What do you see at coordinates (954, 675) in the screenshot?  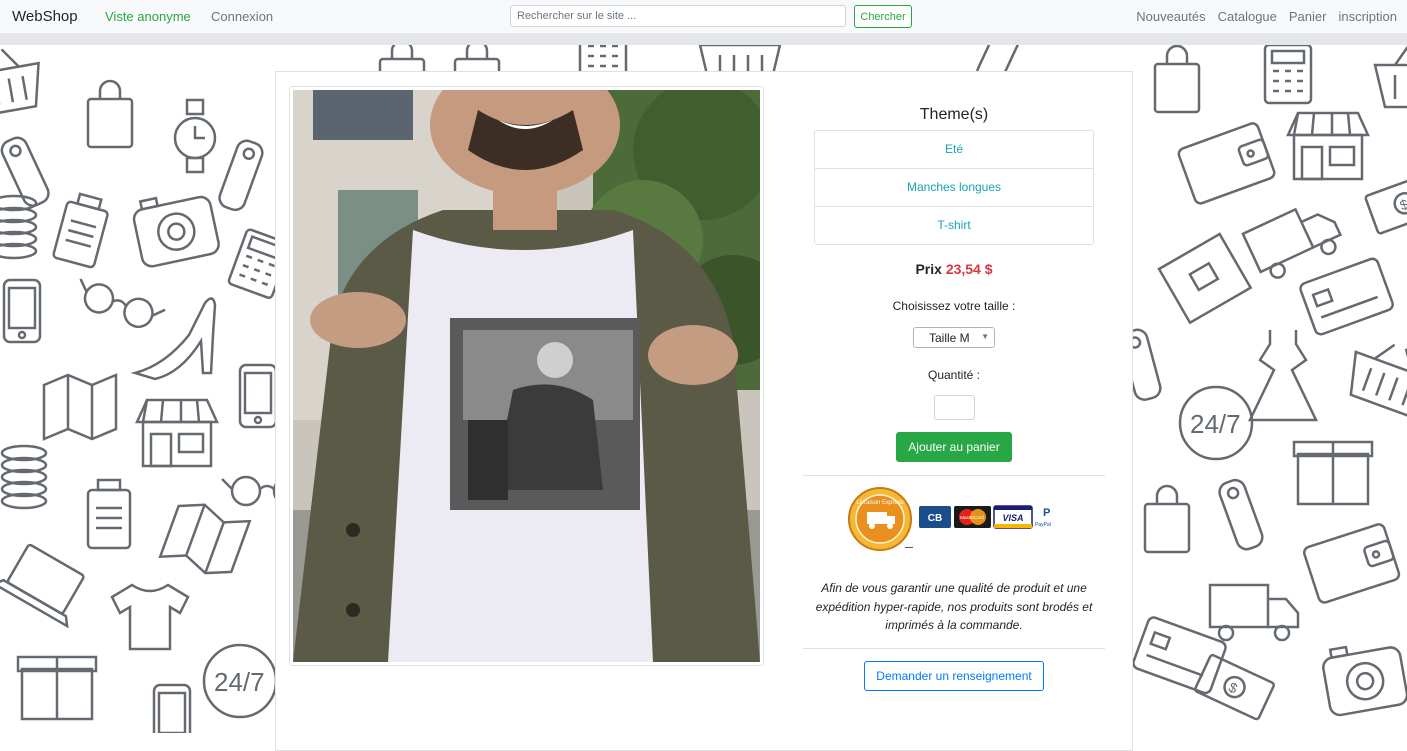 I see `ask-info-button: Demander un renseignement` at bounding box center [954, 675].